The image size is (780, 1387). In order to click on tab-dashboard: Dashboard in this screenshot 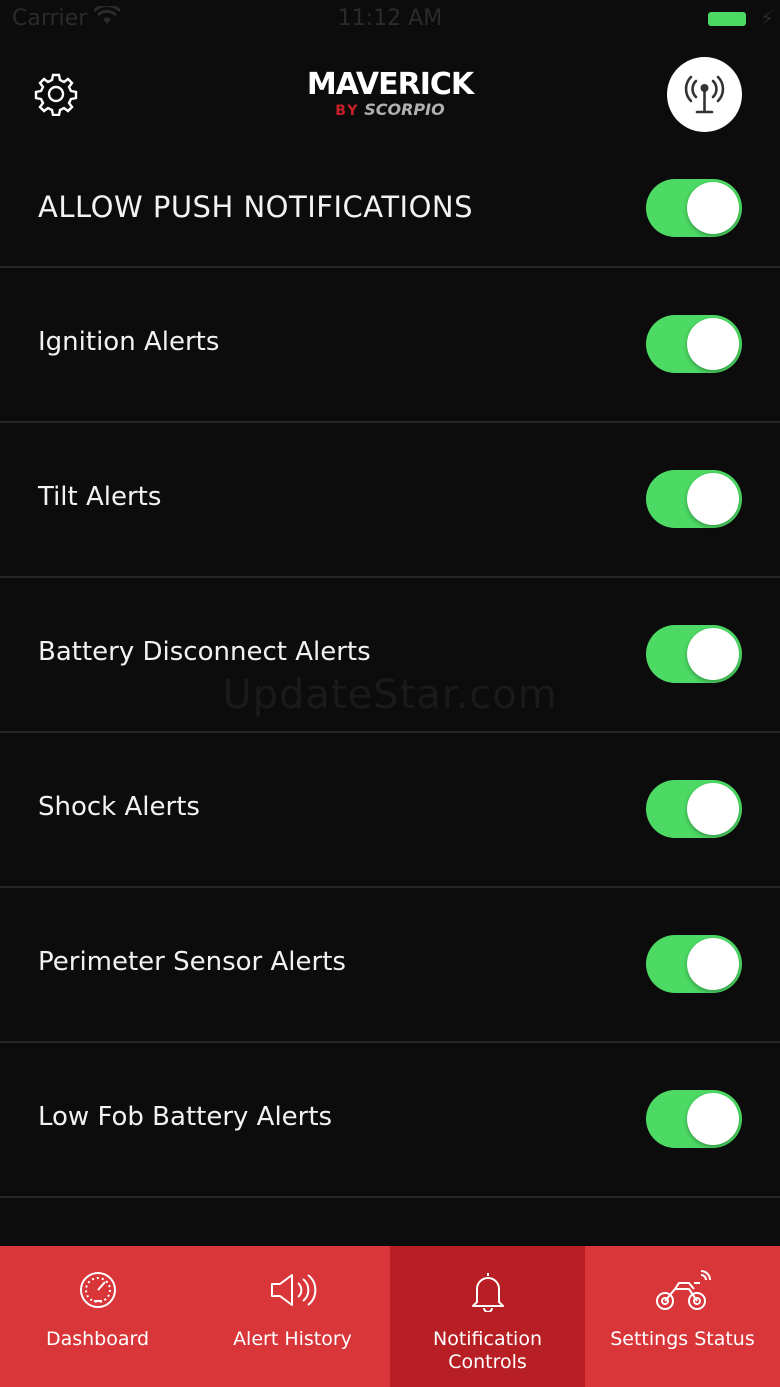, I will do `click(97, 1316)`.